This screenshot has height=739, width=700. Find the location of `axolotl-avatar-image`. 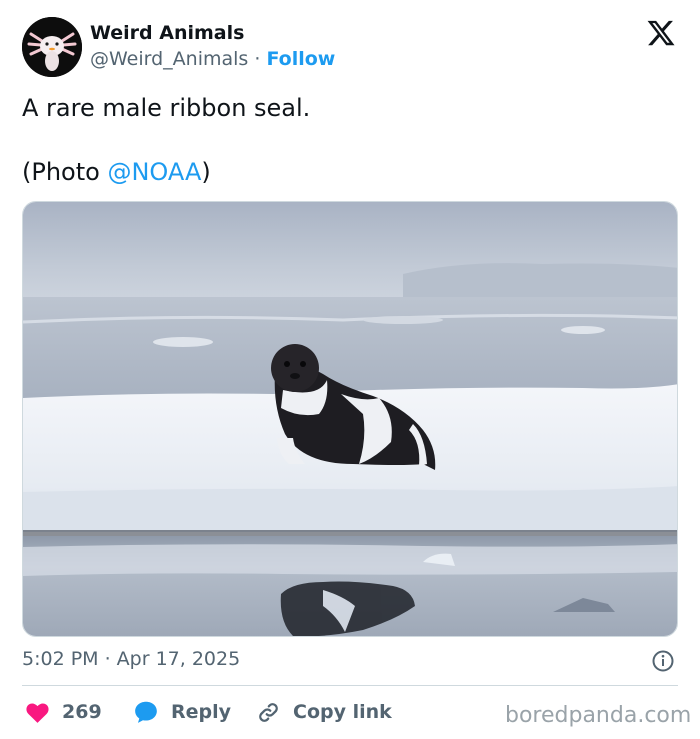

axolotl-avatar-image is located at coordinates (52, 47).